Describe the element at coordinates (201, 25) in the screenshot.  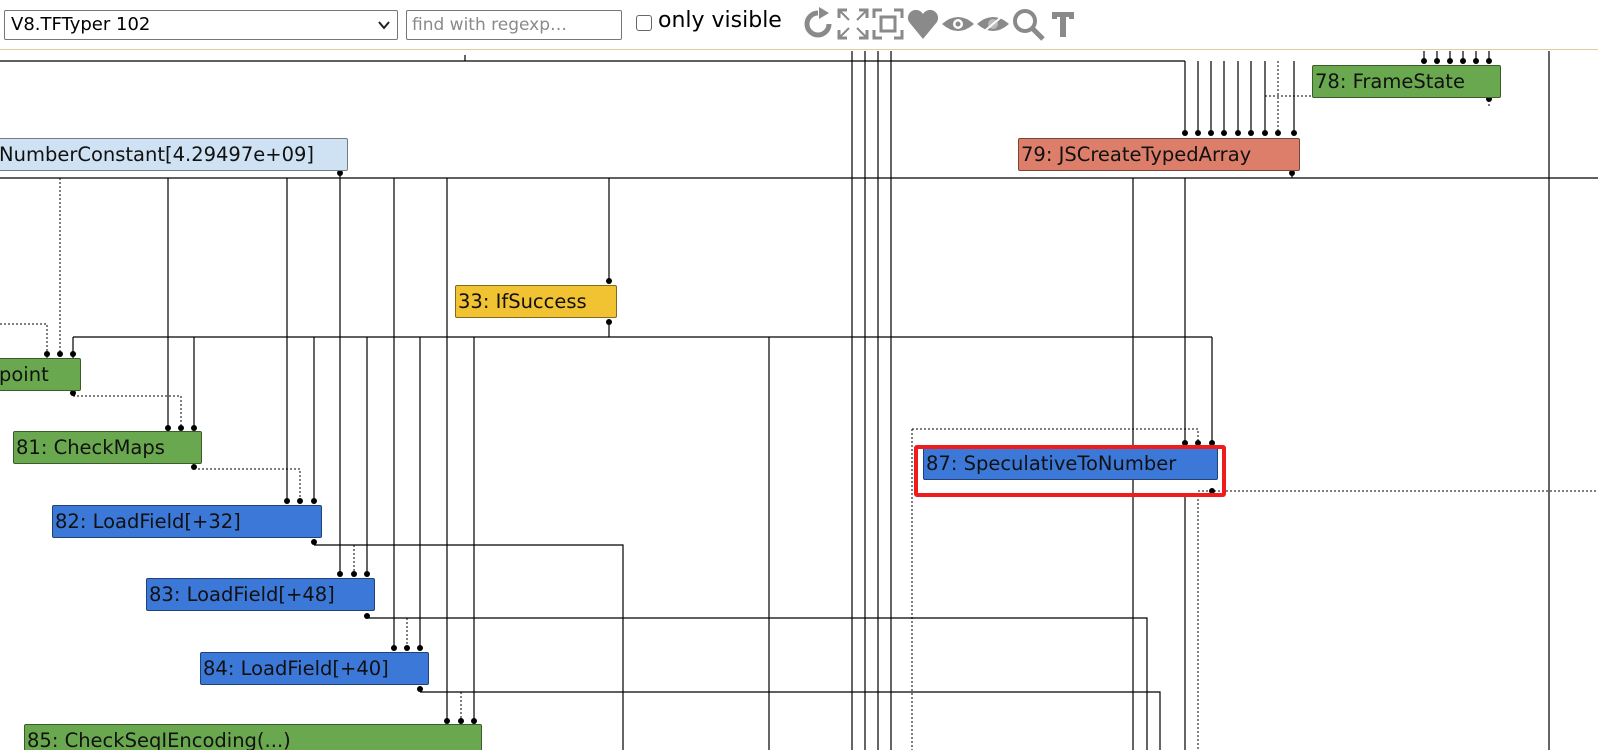
I see `phase-select: V8.TFTyper 102` at that location.